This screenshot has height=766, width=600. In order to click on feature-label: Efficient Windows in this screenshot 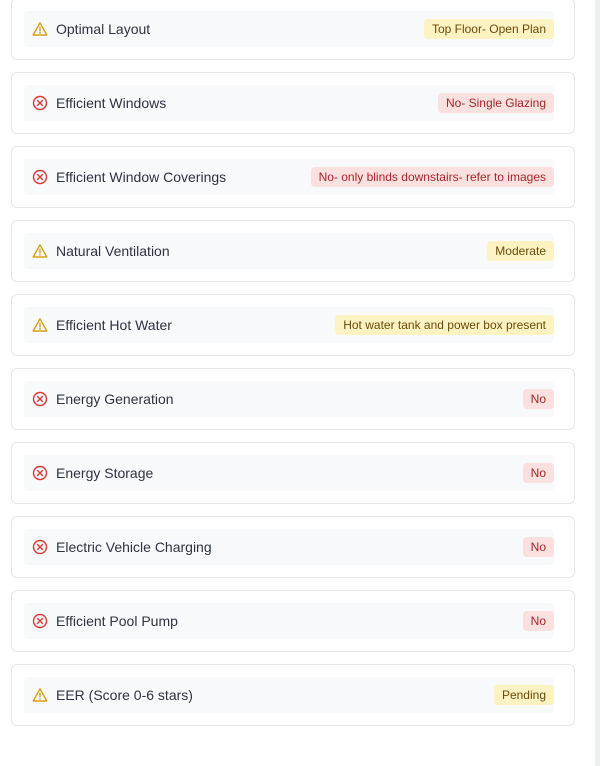, I will do `click(111, 103)`.